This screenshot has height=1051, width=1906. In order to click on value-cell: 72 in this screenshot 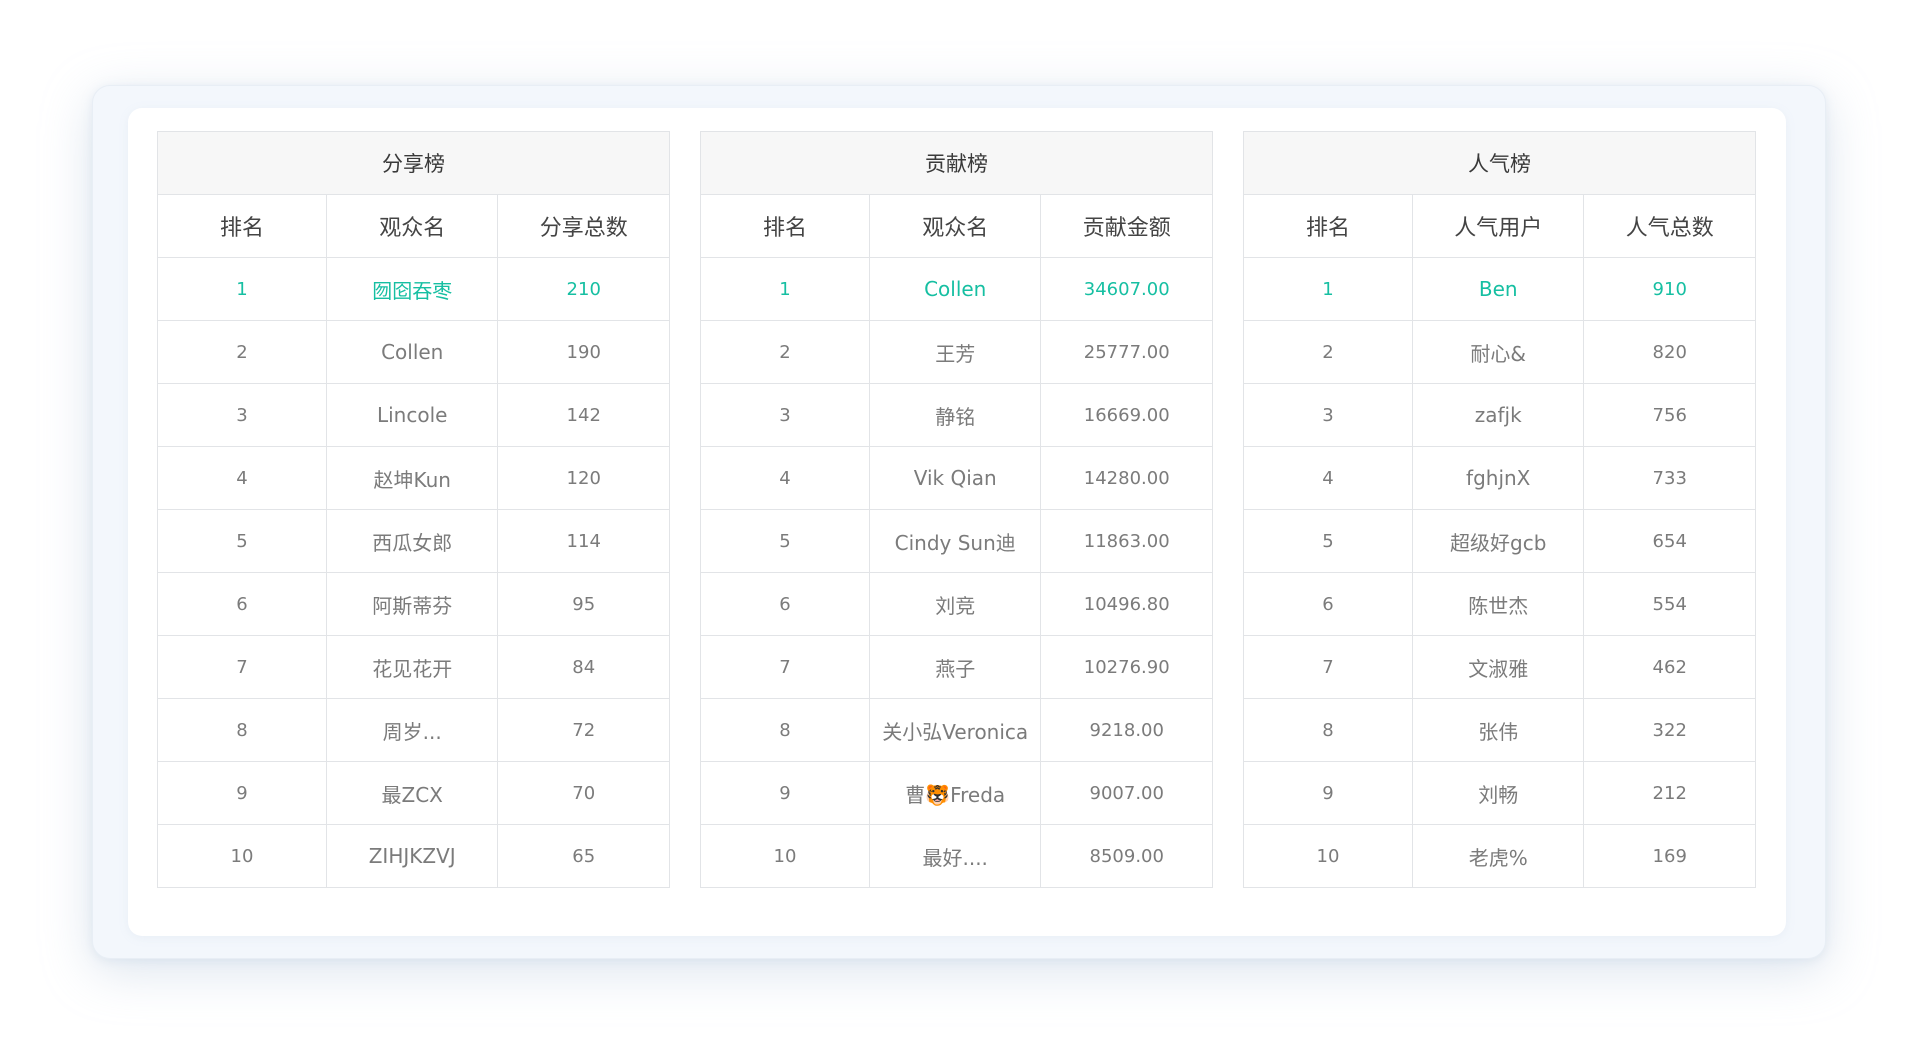, I will do `click(583, 730)`.